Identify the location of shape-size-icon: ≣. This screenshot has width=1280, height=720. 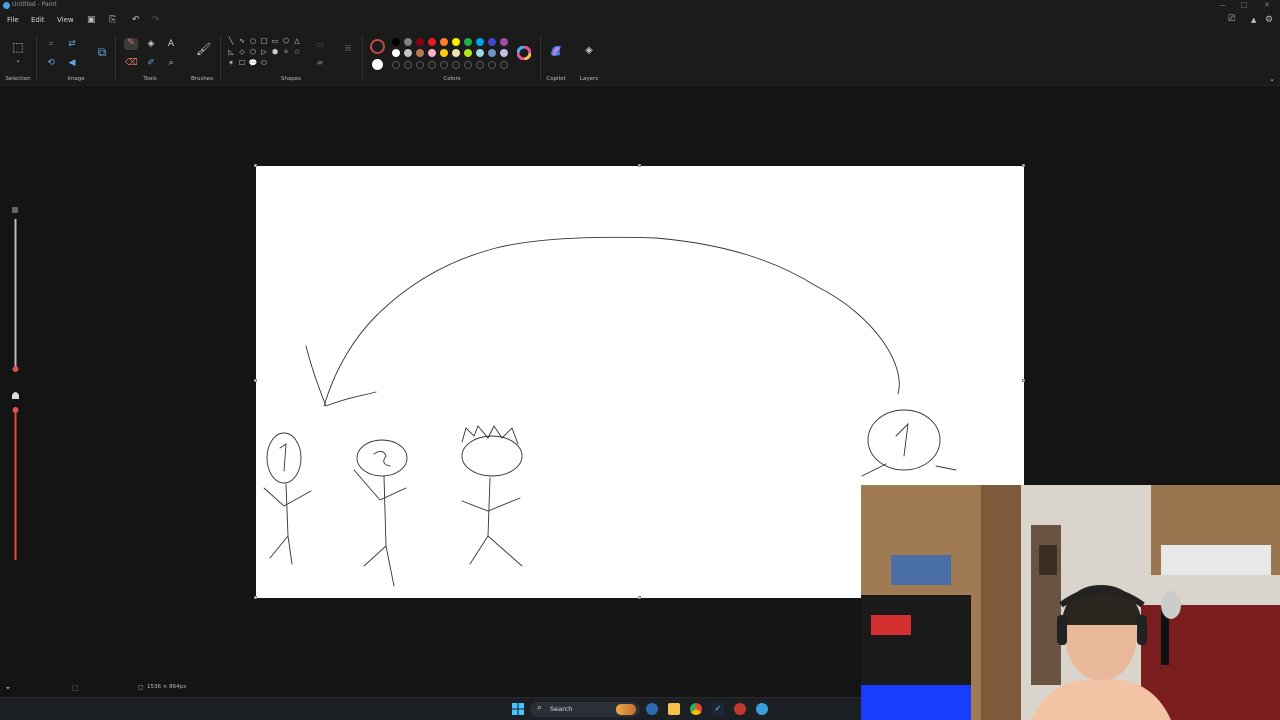
(348, 49).